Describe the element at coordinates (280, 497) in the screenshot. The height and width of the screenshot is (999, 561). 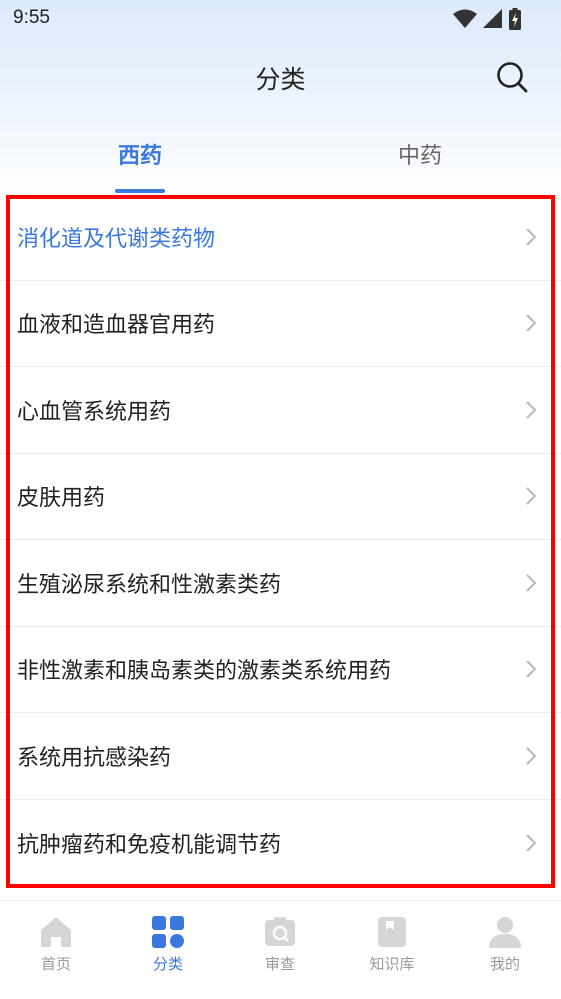
I see `list-item: 皮肤用药` at that location.